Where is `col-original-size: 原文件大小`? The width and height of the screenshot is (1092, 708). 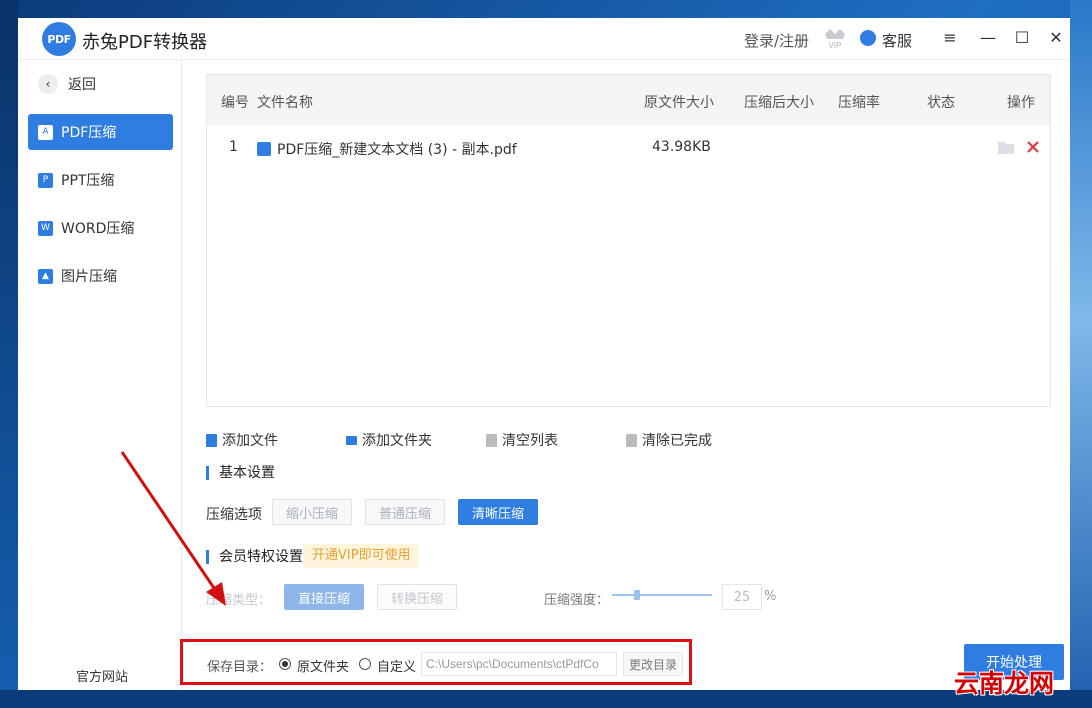 col-original-size: 原文件大小 is located at coordinates (679, 103).